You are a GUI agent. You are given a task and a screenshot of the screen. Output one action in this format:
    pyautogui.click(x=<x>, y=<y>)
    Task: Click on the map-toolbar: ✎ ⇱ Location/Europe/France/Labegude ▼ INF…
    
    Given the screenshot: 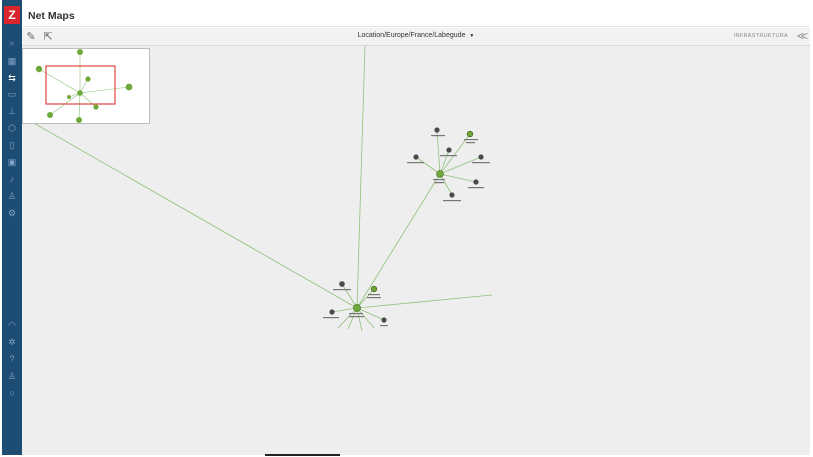 What is the action you would take?
    pyautogui.click(x=416, y=37)
    